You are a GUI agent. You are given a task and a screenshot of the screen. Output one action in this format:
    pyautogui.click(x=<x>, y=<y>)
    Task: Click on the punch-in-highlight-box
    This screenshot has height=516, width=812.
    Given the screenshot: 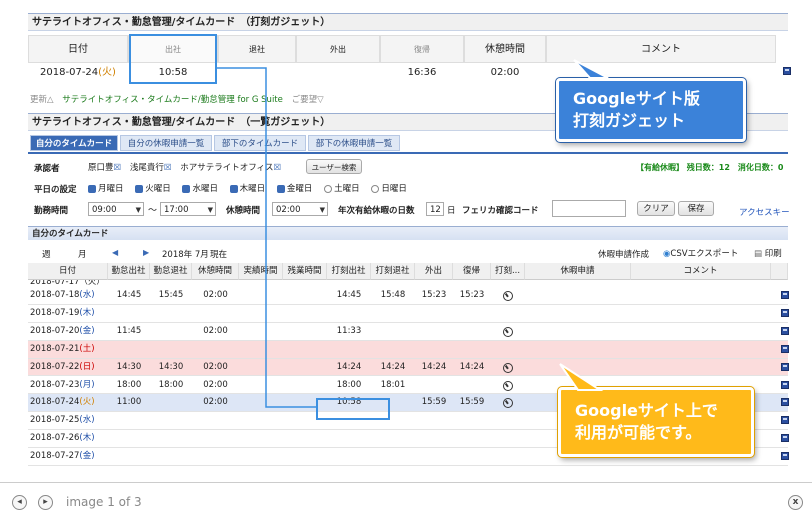 What is the action you would take?
    pyautogui.click(x=353, y=409)
    